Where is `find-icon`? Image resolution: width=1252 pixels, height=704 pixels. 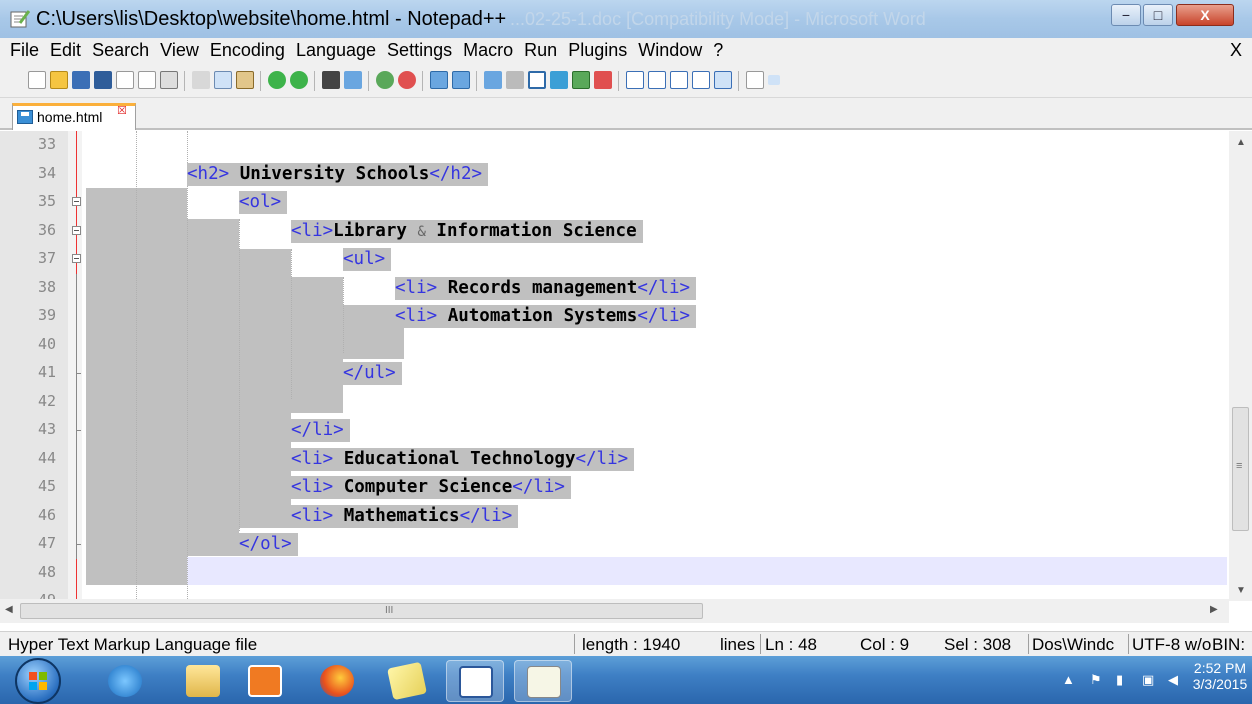
find-icon is located at coordinates (331, 80).